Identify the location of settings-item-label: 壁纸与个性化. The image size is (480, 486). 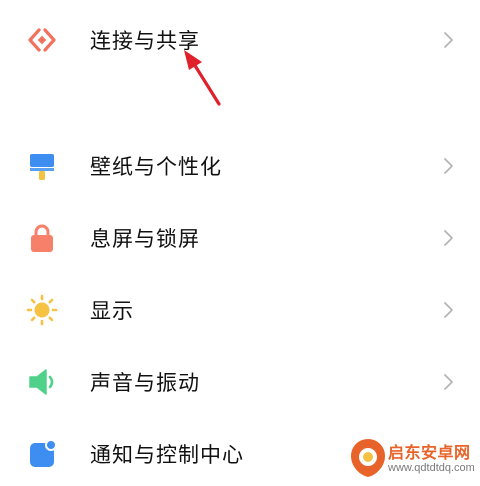
(156, 167).